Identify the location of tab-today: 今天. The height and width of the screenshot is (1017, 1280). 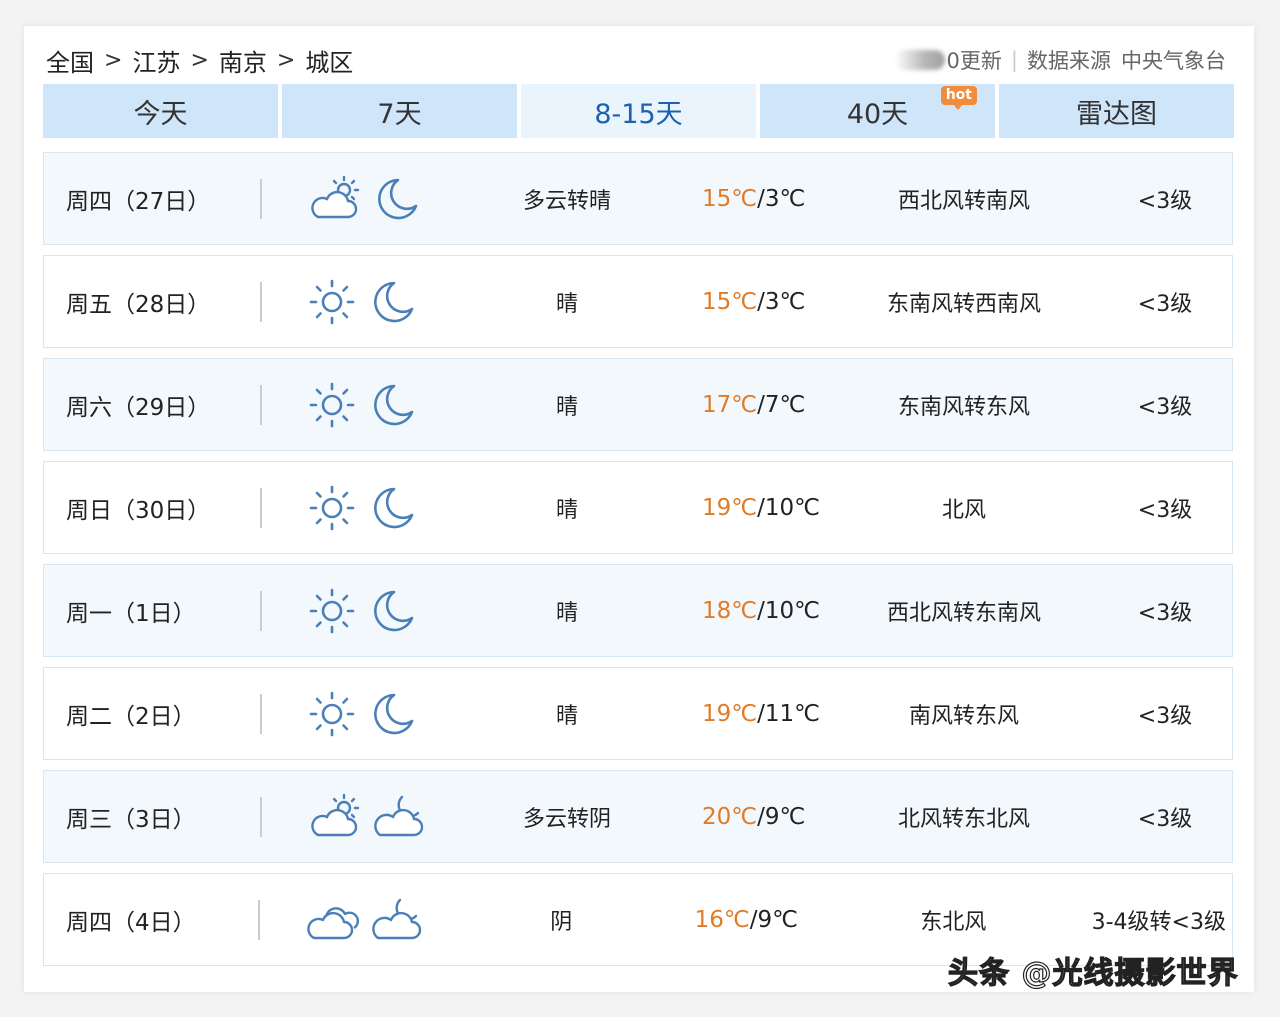
(160, 111).